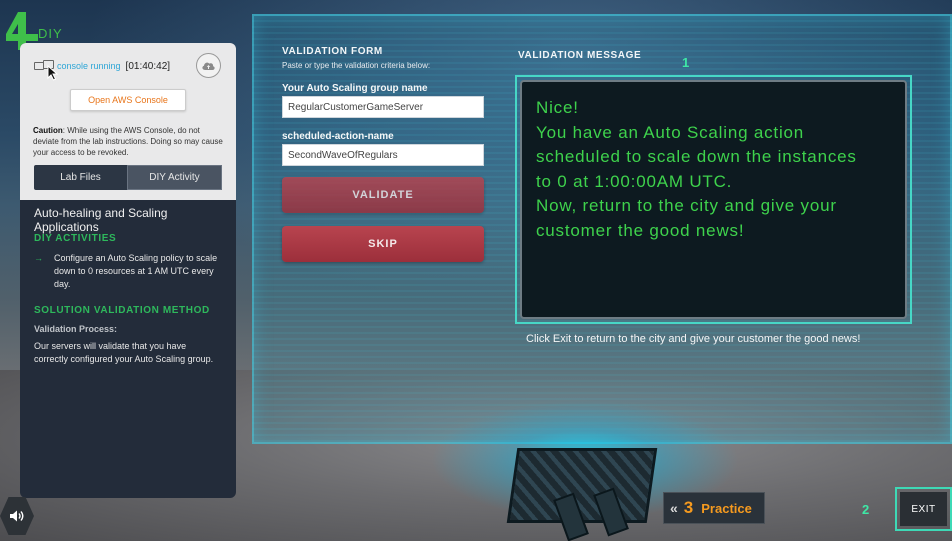 This screenshot has width=952, height=541. What do you see at coordinates (634, 181) in the screenshot?
I see `message-line: to 0 at 1:00:00AM UTC.` at bounding box center [634, 181].